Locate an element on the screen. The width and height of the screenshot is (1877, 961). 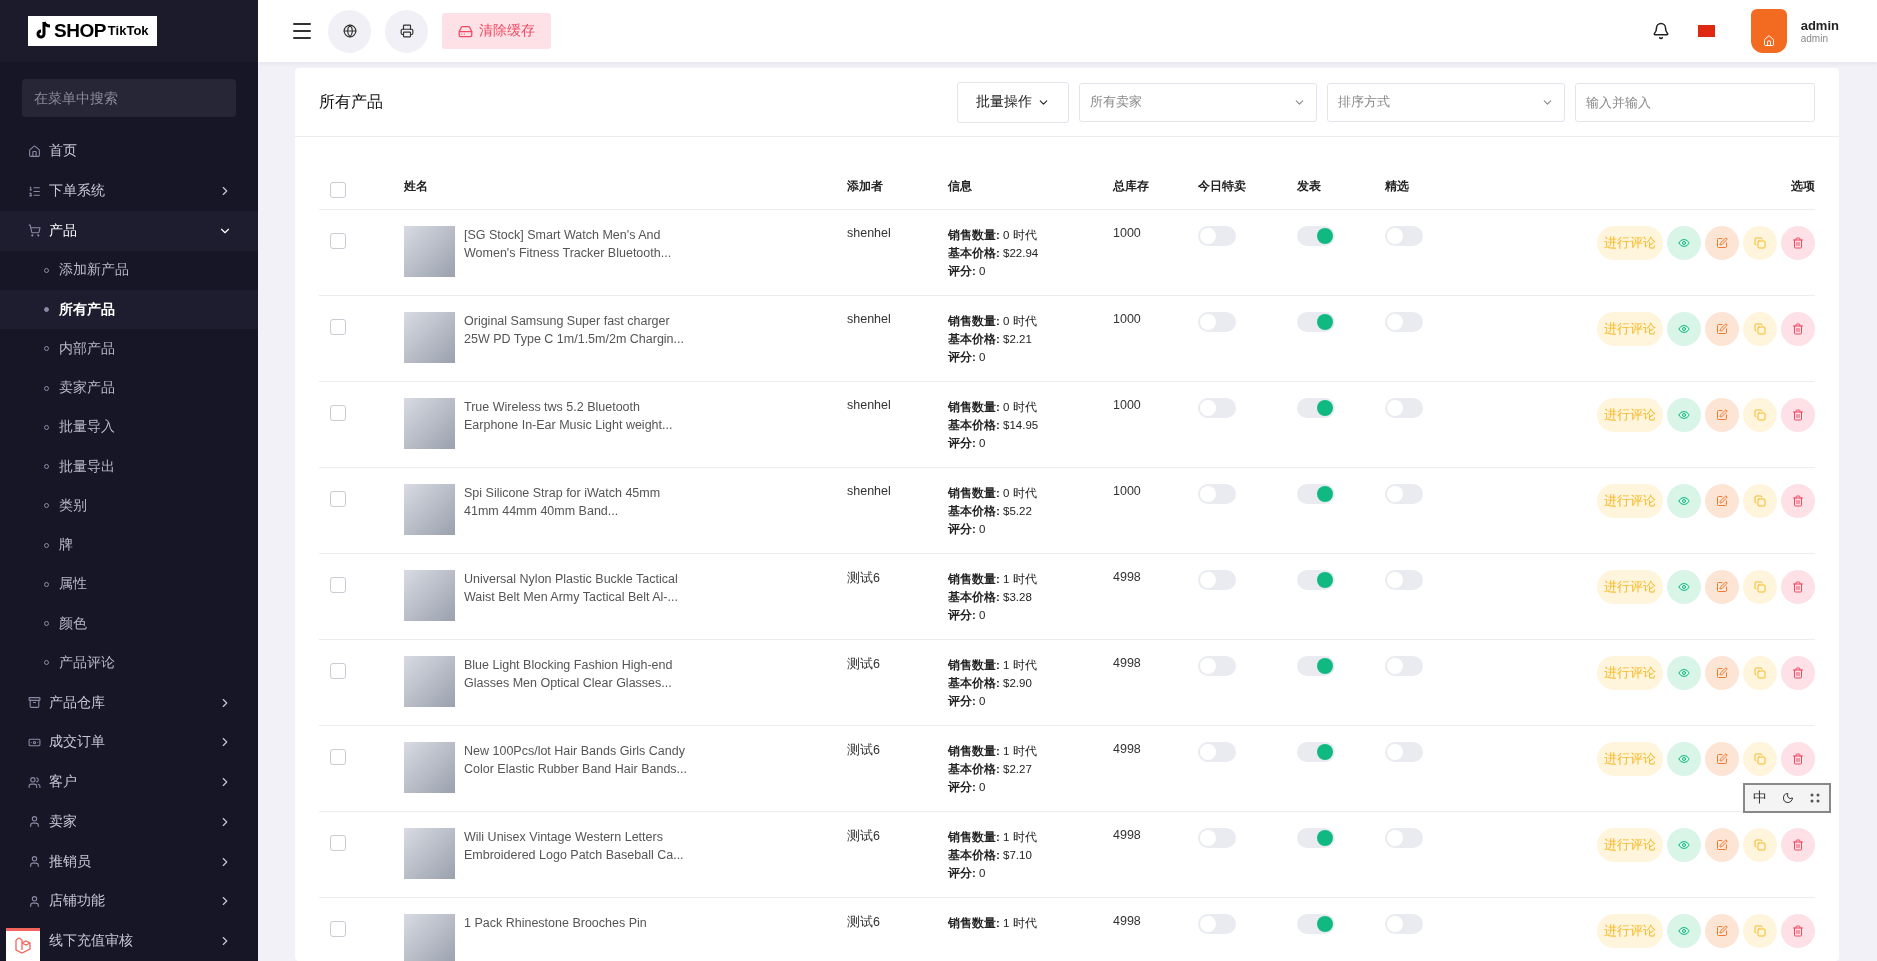
menu-item: 首页 is located at coordinates (129, 151).